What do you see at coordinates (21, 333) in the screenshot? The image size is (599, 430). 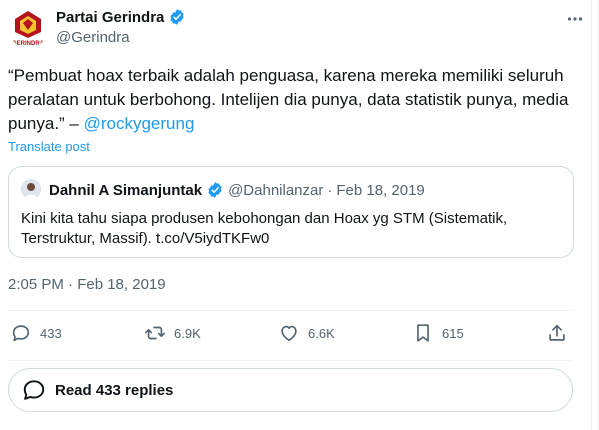 I see `reply-icon` at bounding box center [21, 333].